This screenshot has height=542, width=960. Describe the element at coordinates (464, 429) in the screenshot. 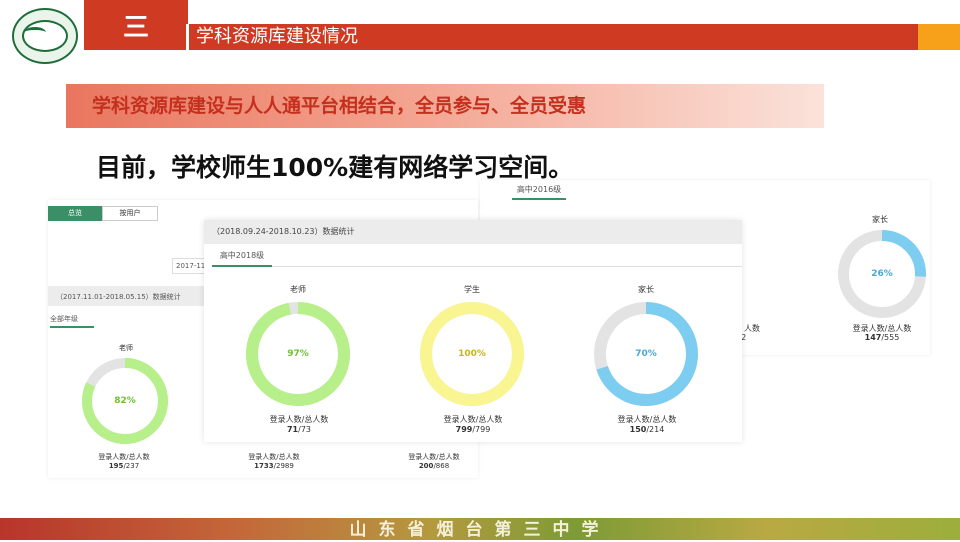

I see `stat-logged: 799` at that location.